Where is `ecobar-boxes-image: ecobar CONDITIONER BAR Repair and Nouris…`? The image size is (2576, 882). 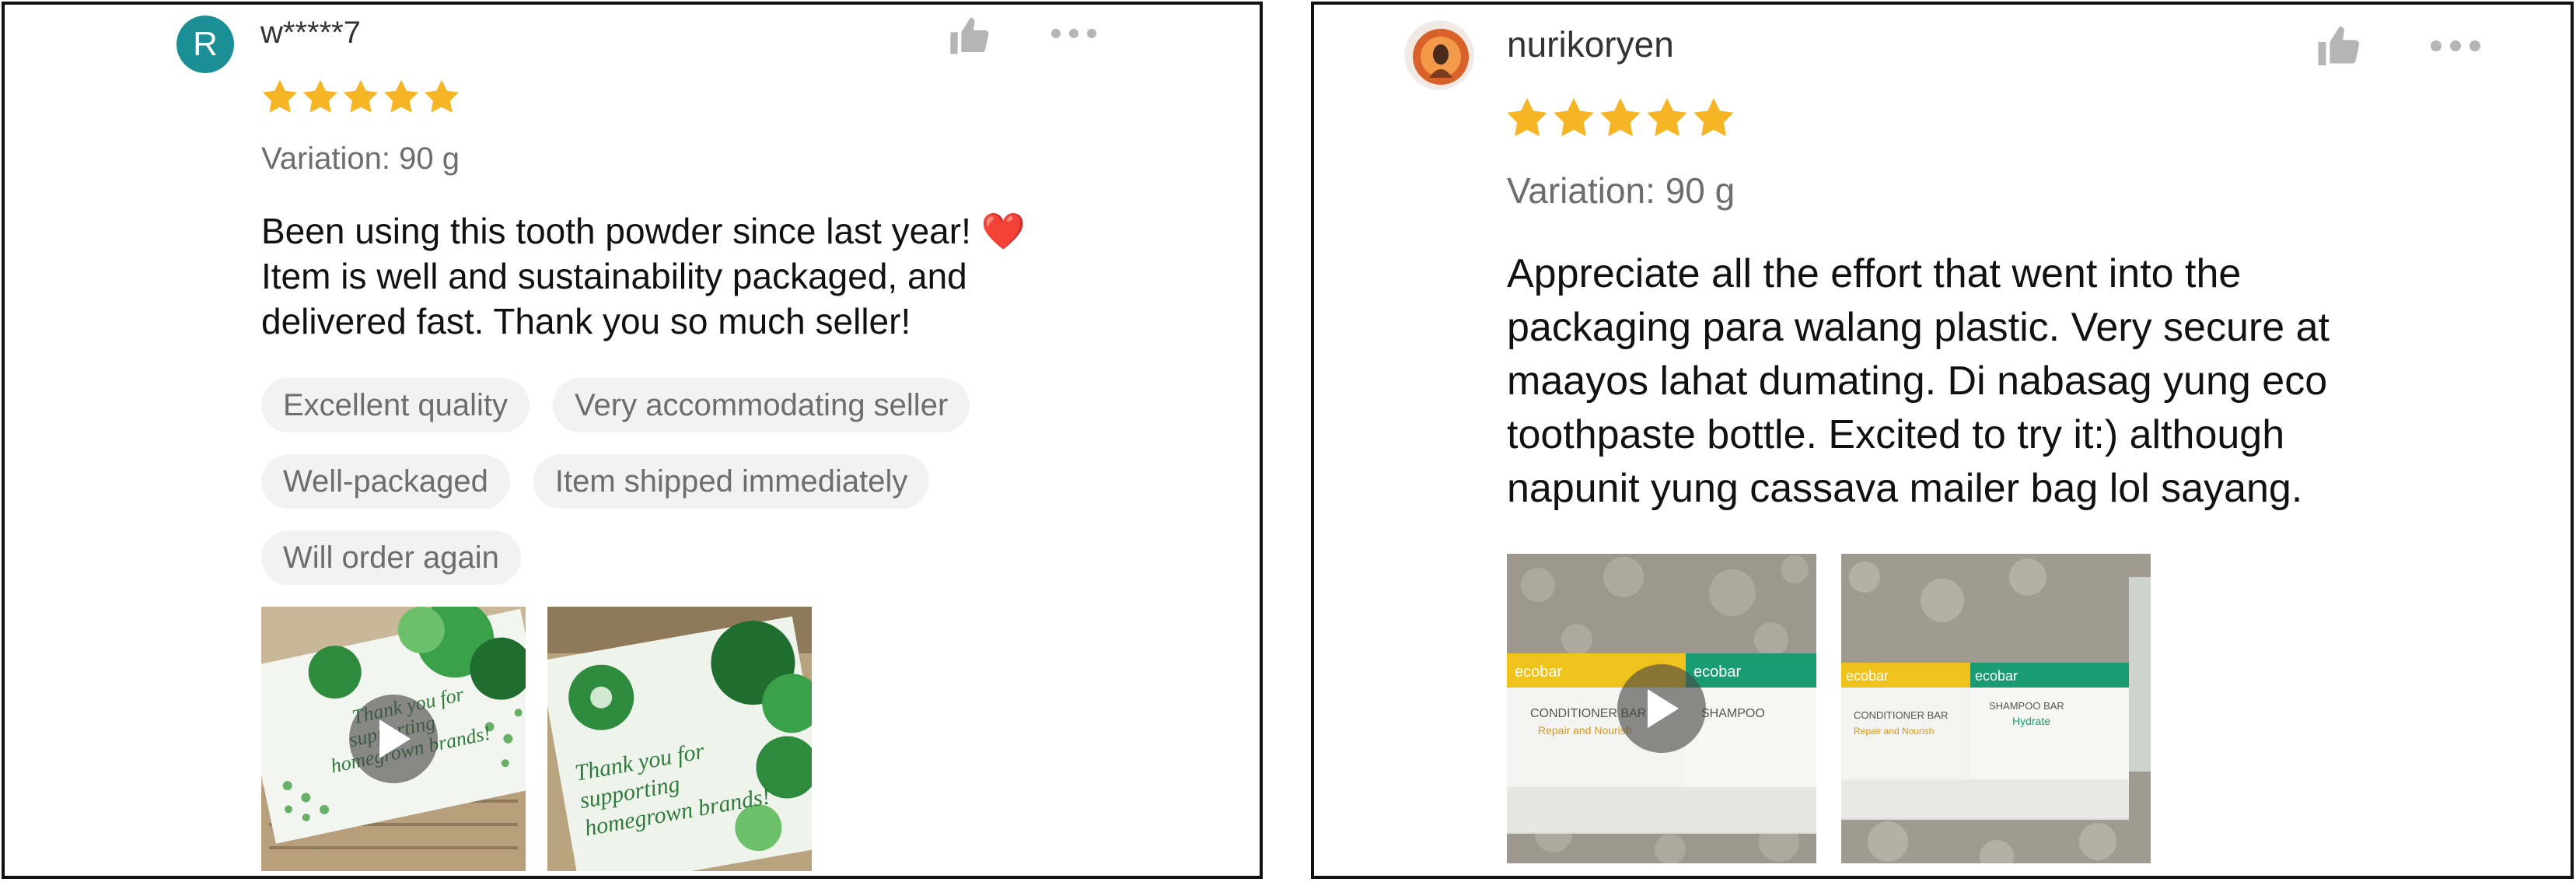 ecobar-boxes-image: ecobar CONDITIONER BAR Repair and Nouris… is located at coordinates (1996, 708).